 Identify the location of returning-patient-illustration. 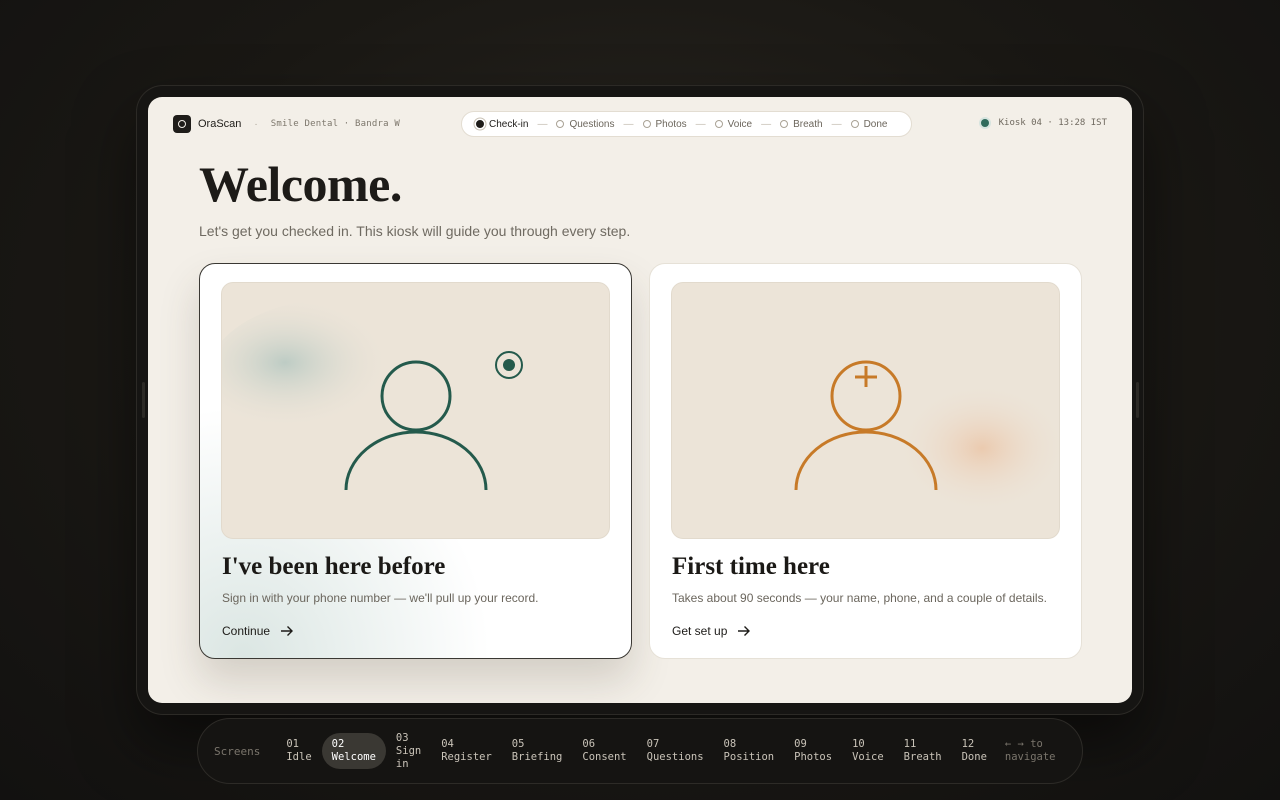
(415, 410).